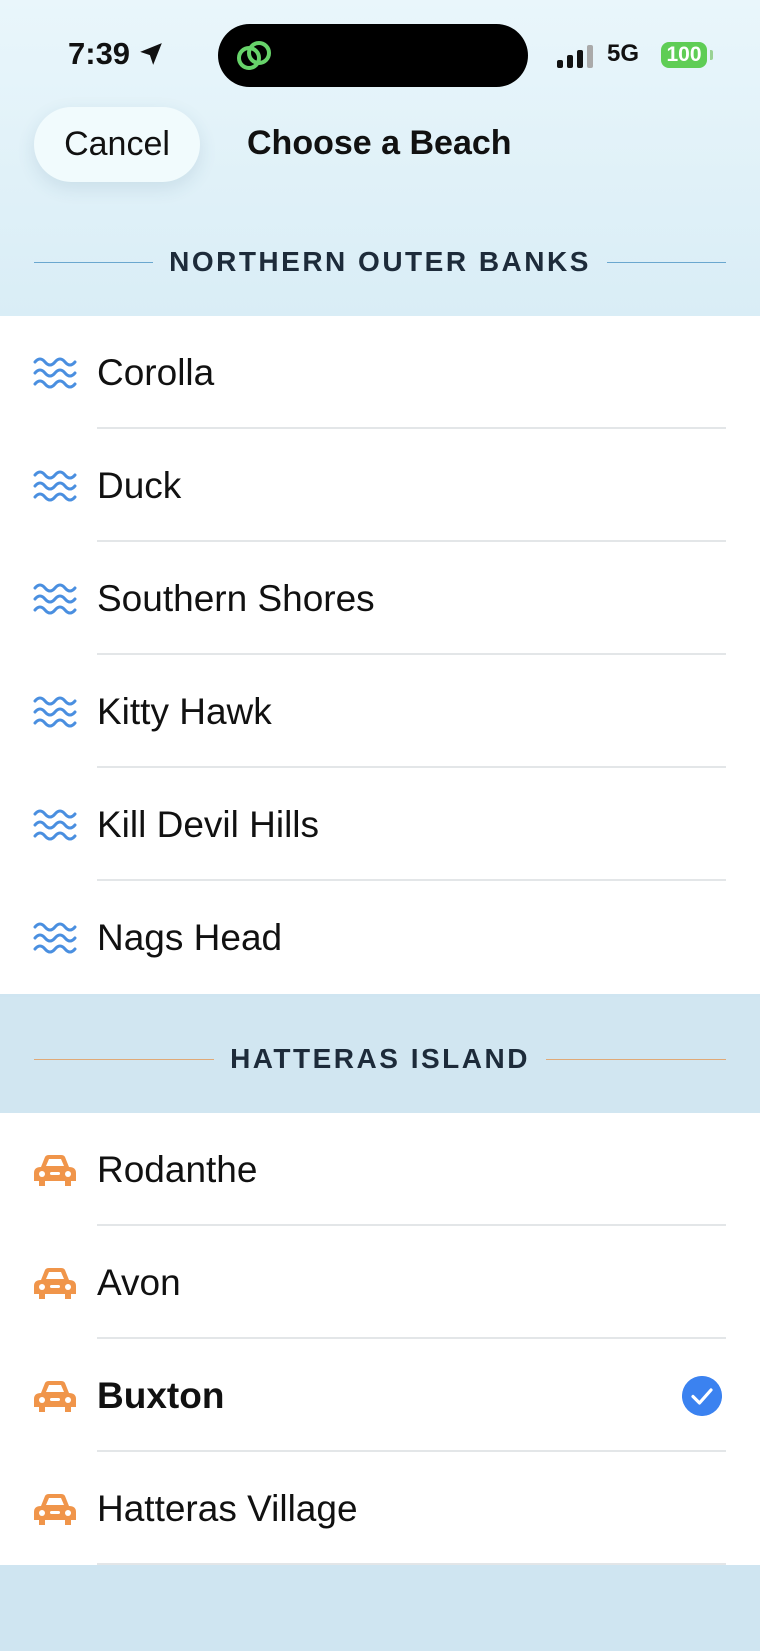  What do you see at coordinates (623, 53) in the screenshot?
I see `network-label: 5G` at bounding box center [623, 53].